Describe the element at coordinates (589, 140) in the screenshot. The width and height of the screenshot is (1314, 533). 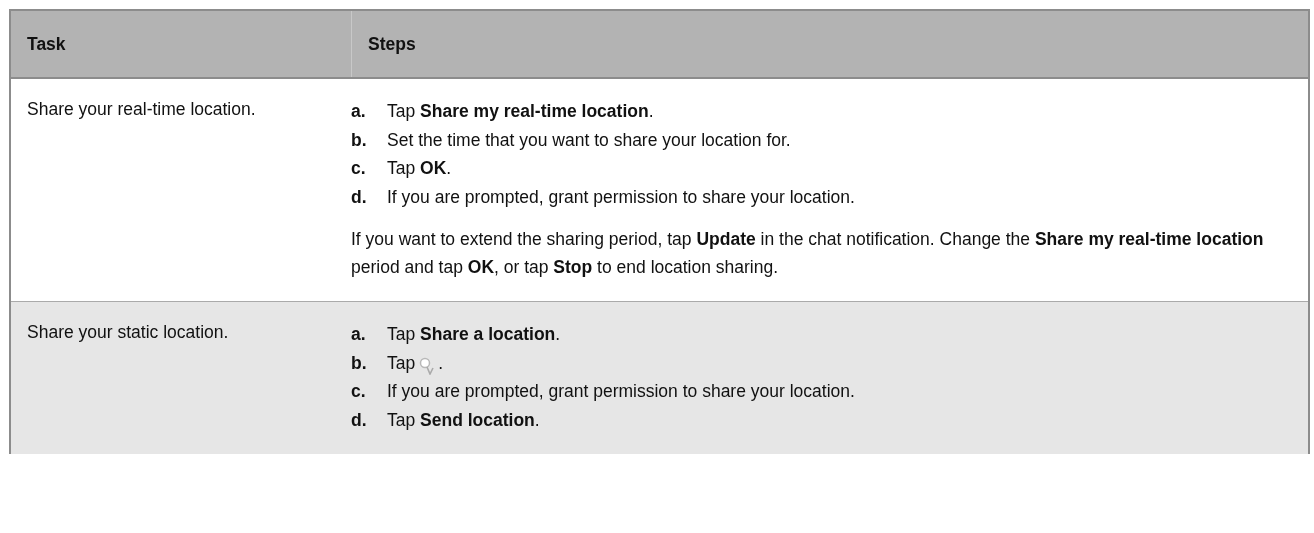
I see `step-text: Set the time that you want to share your location for.` at that location.